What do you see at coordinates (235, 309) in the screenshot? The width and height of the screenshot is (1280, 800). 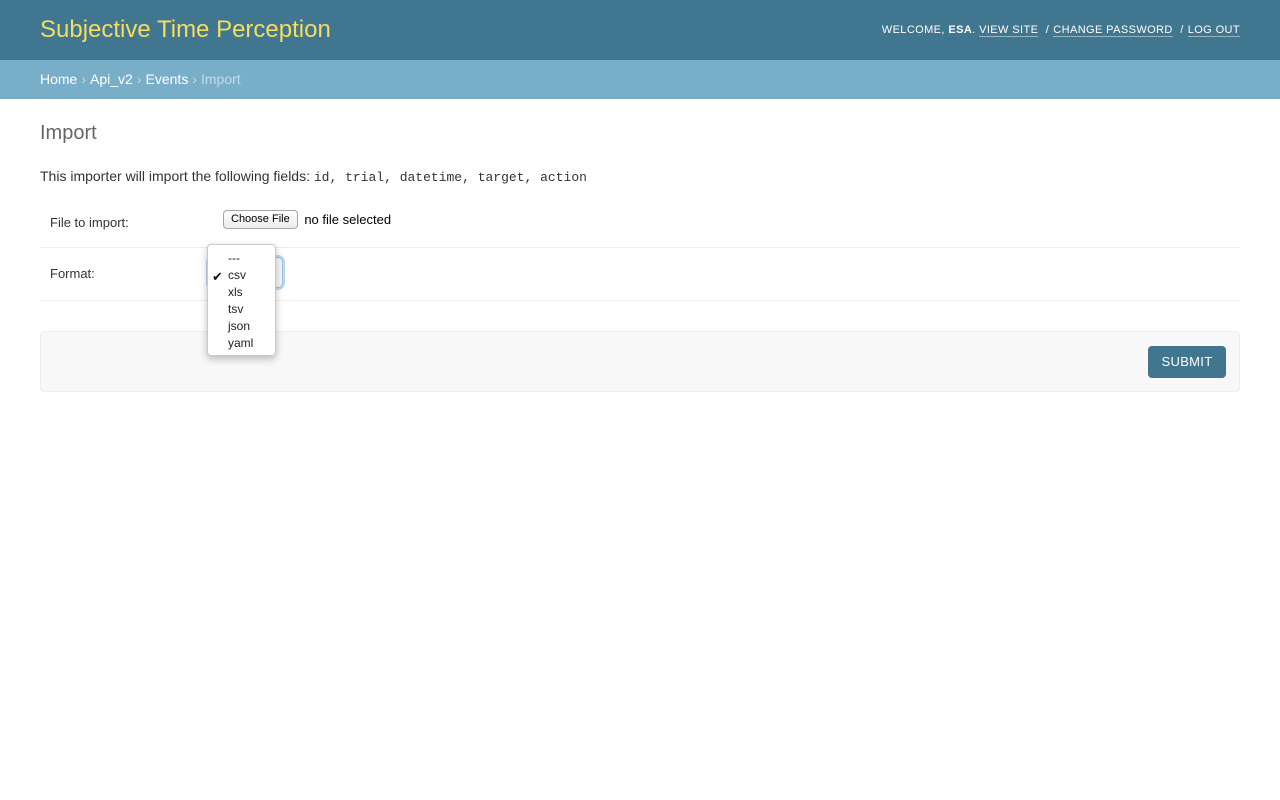 I see `format-option-tsv: tsv` at bounding box center [235, 309].